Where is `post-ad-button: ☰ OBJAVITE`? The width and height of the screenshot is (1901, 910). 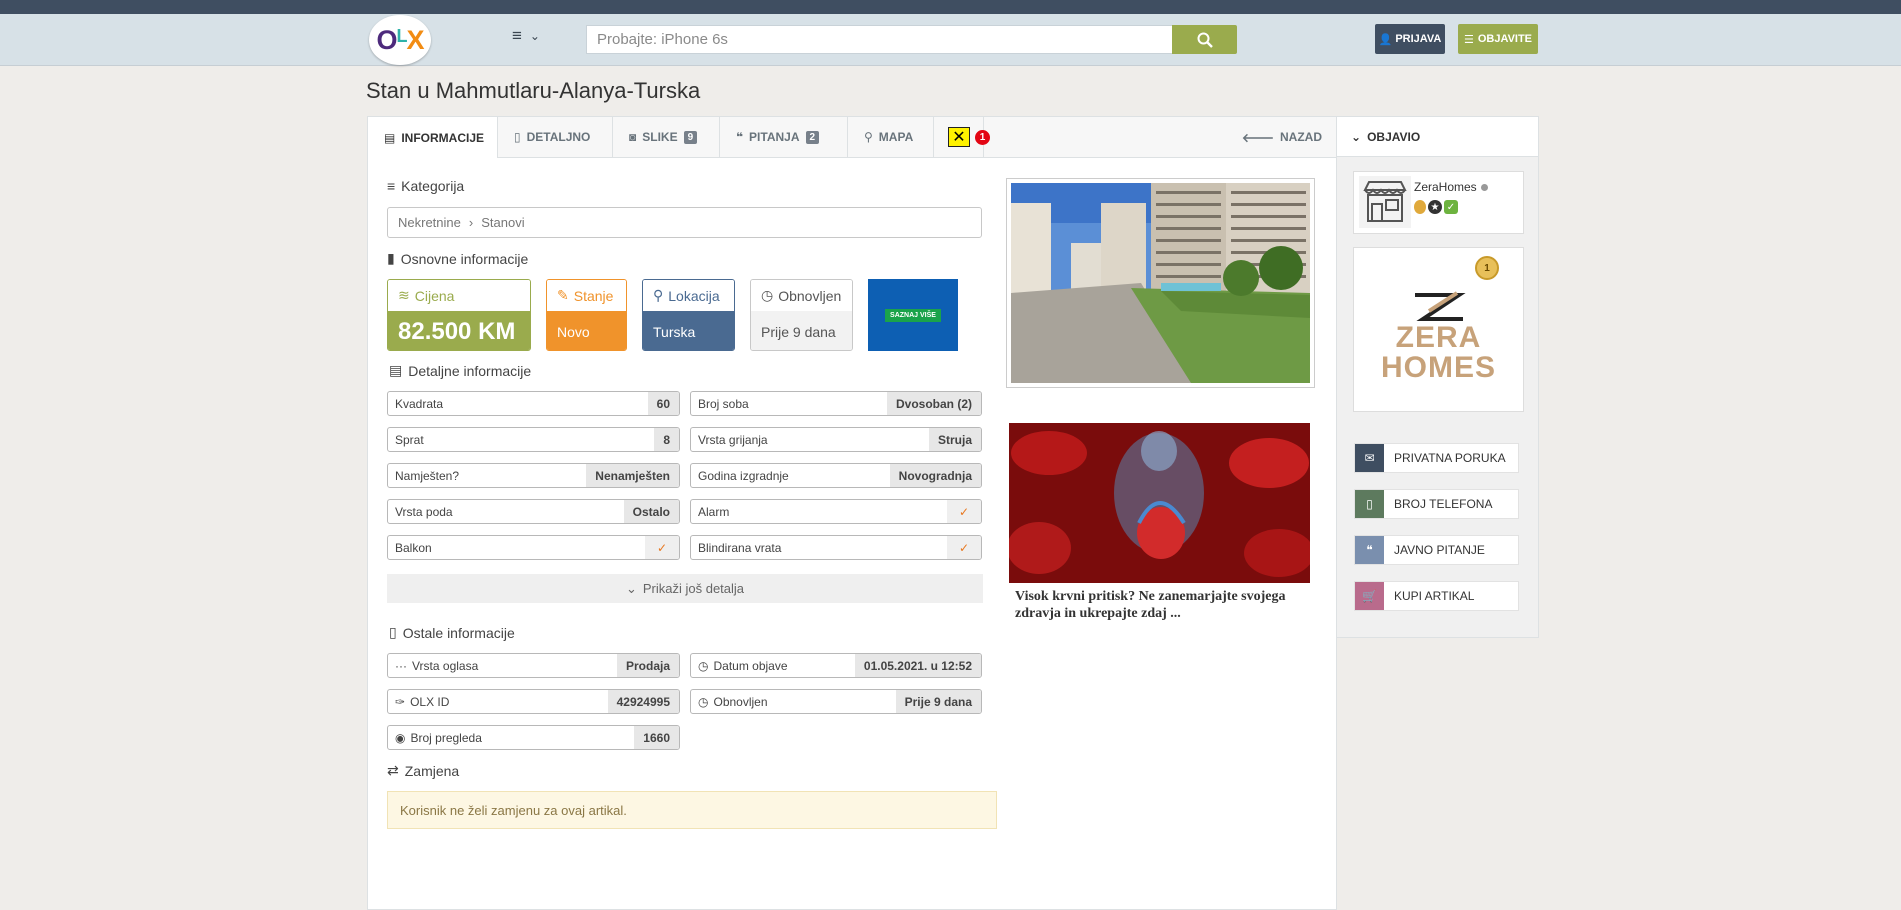
post-ad-button: ☰ OBJAVITE is located at coordinates (1498, 39).